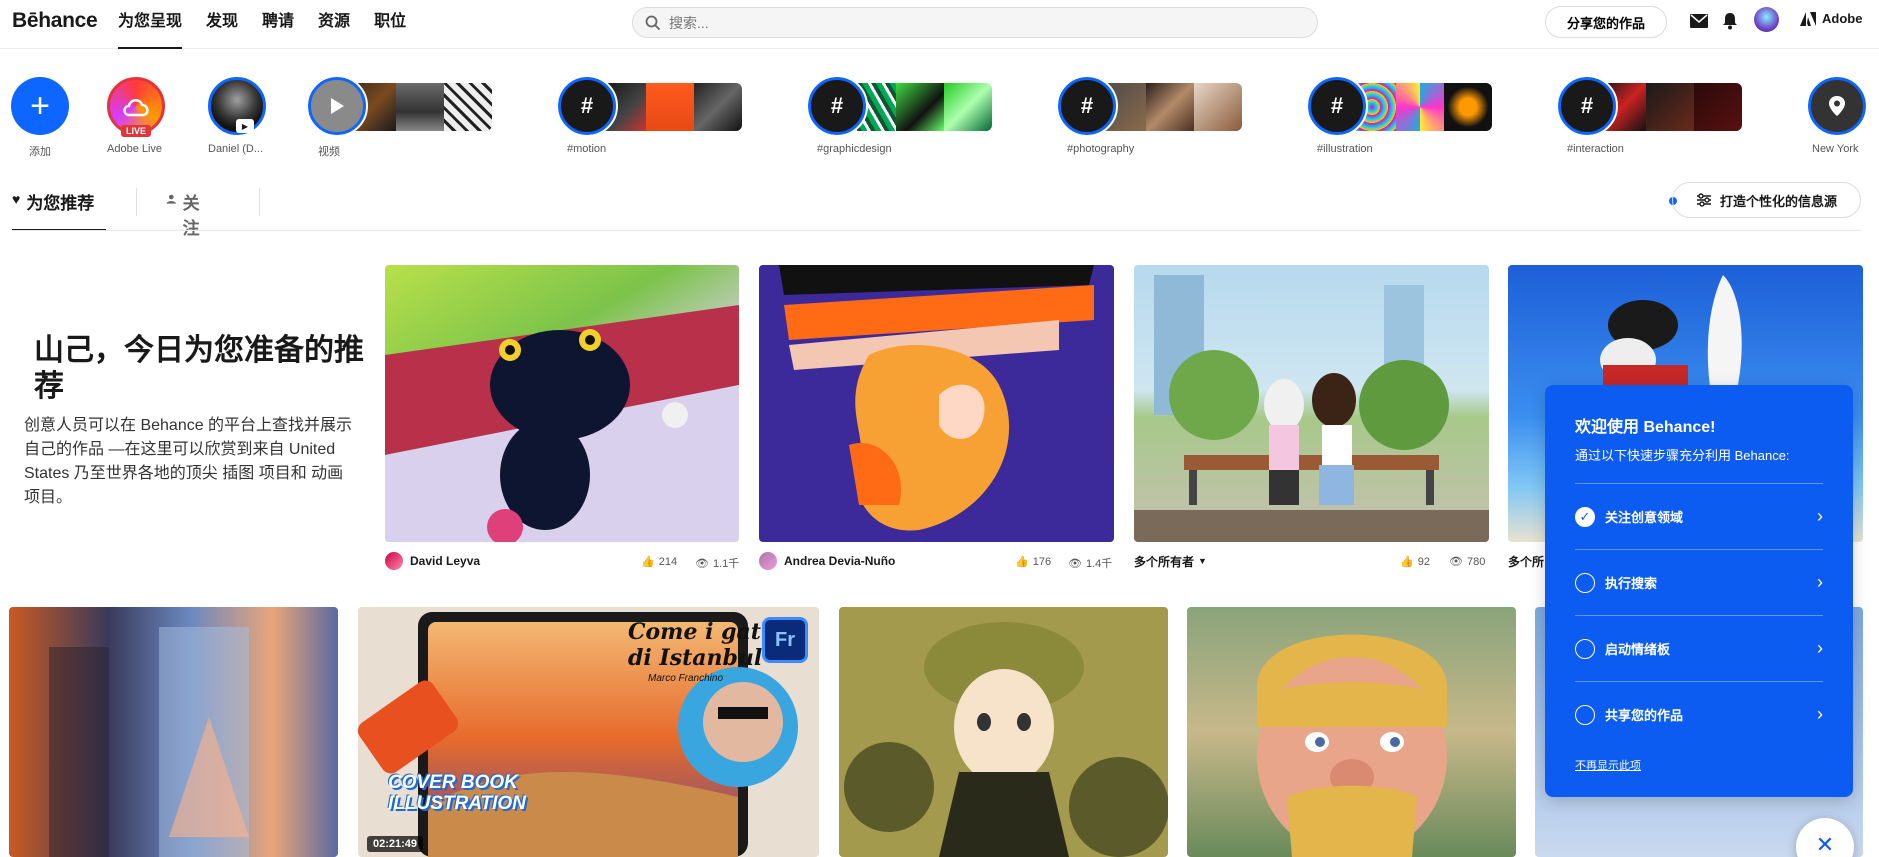  I want to click on multiple-owners: 多个所有者 ▼, so click(1170, 561).